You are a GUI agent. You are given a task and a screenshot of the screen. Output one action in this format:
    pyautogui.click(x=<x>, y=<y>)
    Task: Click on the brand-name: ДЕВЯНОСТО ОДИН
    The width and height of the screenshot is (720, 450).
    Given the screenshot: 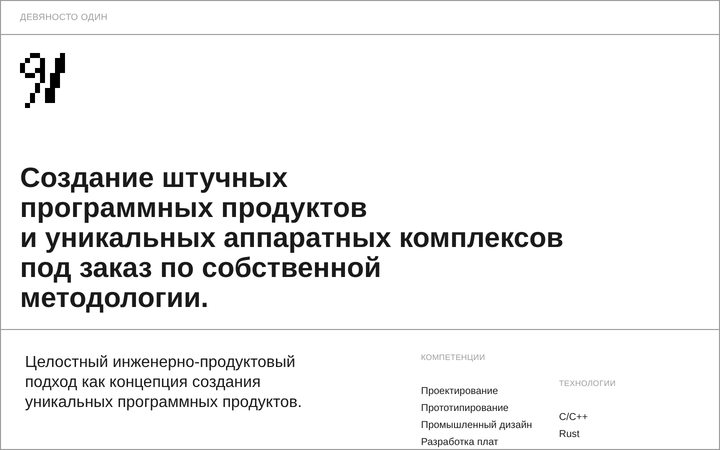 What is the action you would take?
    pyautogui.click(x=64, y=17)
    